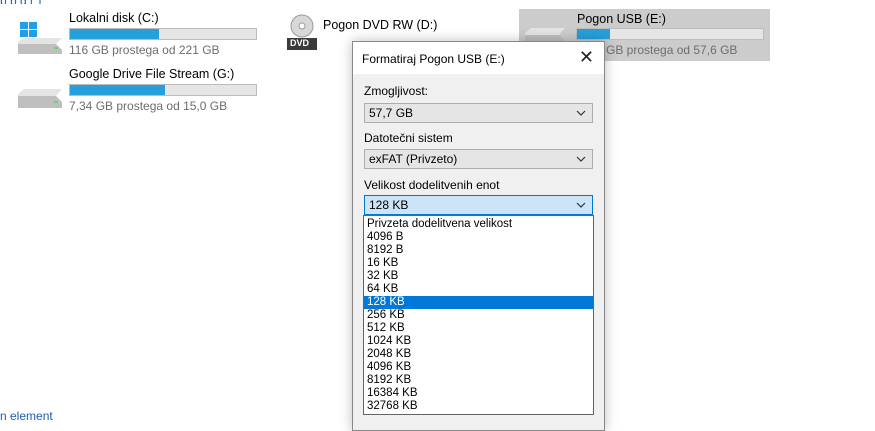  I want to click on drive-e-free-space: GB prostega od 57,6 GB, so click(672, 50).